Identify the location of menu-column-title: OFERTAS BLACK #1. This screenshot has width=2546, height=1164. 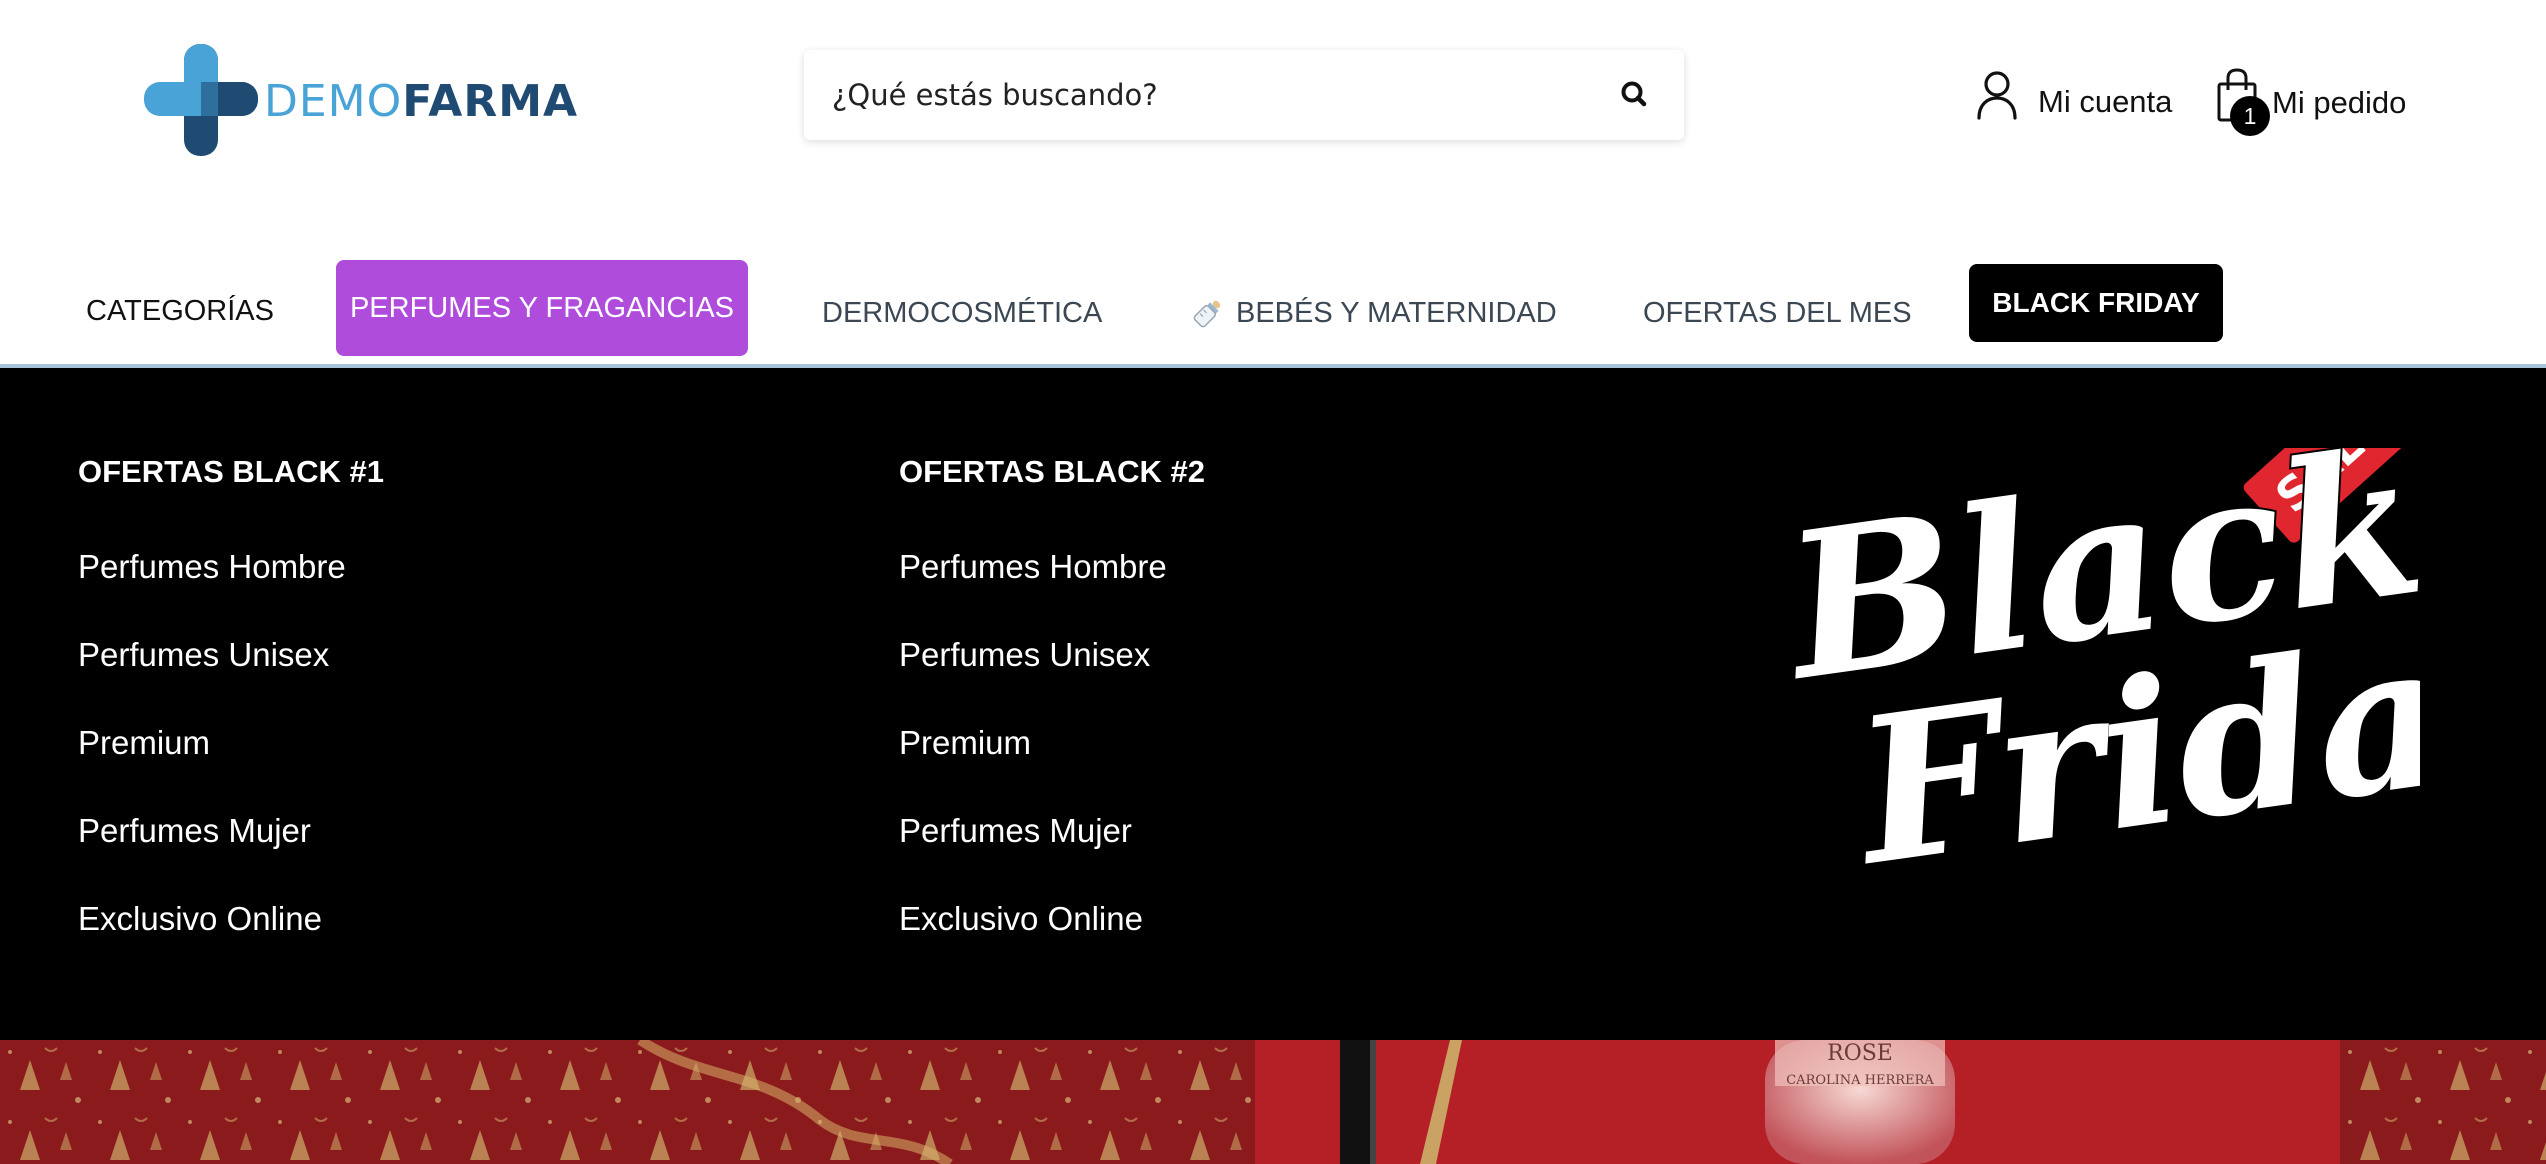
(231, 471).